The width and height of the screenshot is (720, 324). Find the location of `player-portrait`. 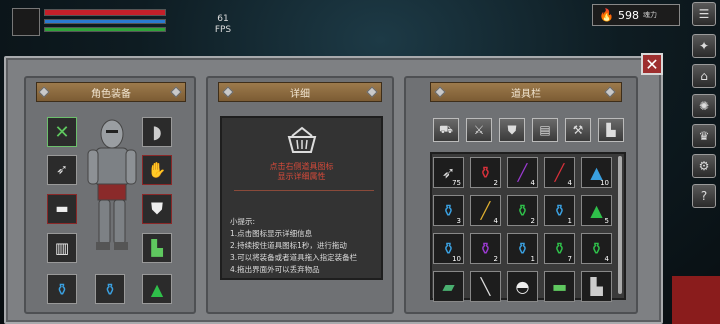

player-portrait is located at coordinates (26, 22).